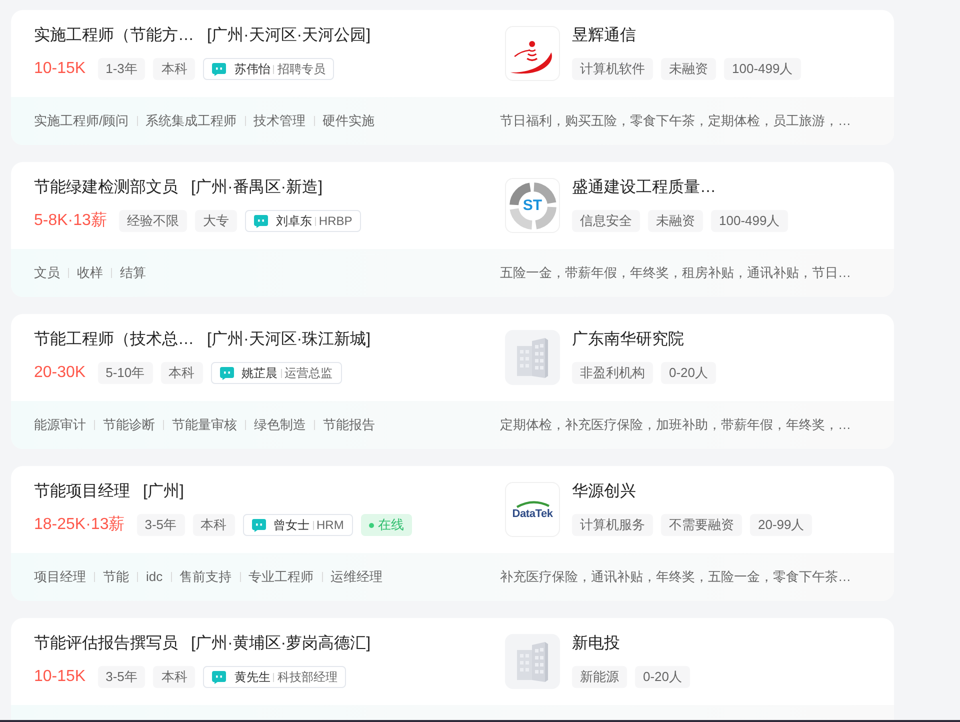 The width and height of the screenshot is (960, 722). Describe the element at coordinates (257, 188) in the screenshot. I see `job-location: [广州·番禺区·新造]` at that location.